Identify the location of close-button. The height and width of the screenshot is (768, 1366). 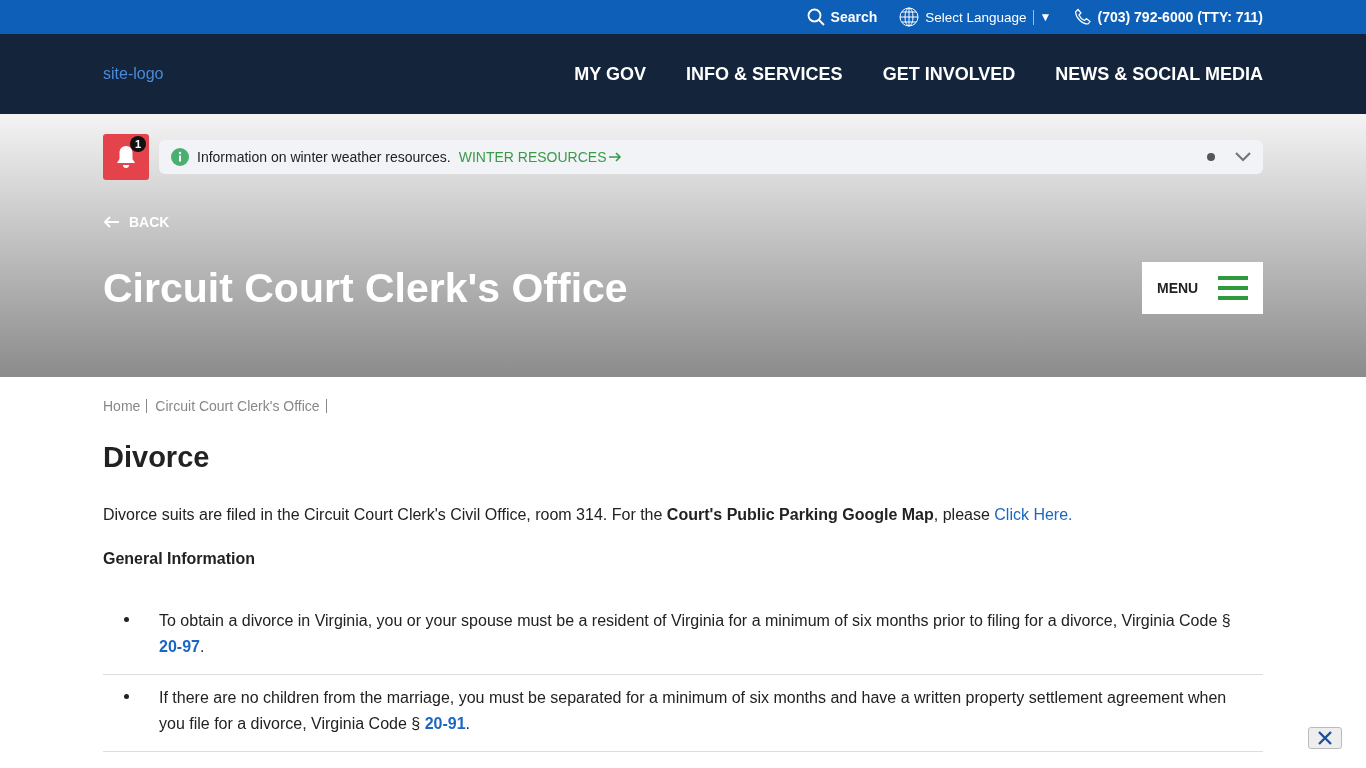
(1325, 738).